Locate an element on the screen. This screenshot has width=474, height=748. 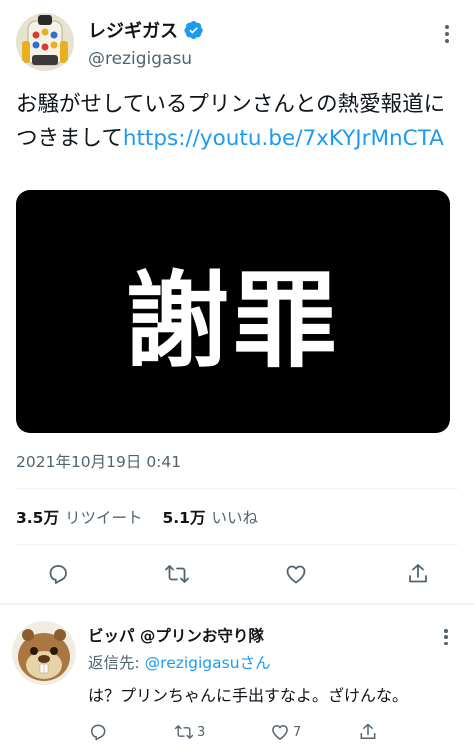
reply-retweet-count: 3 is located at coordinates (201, 732).